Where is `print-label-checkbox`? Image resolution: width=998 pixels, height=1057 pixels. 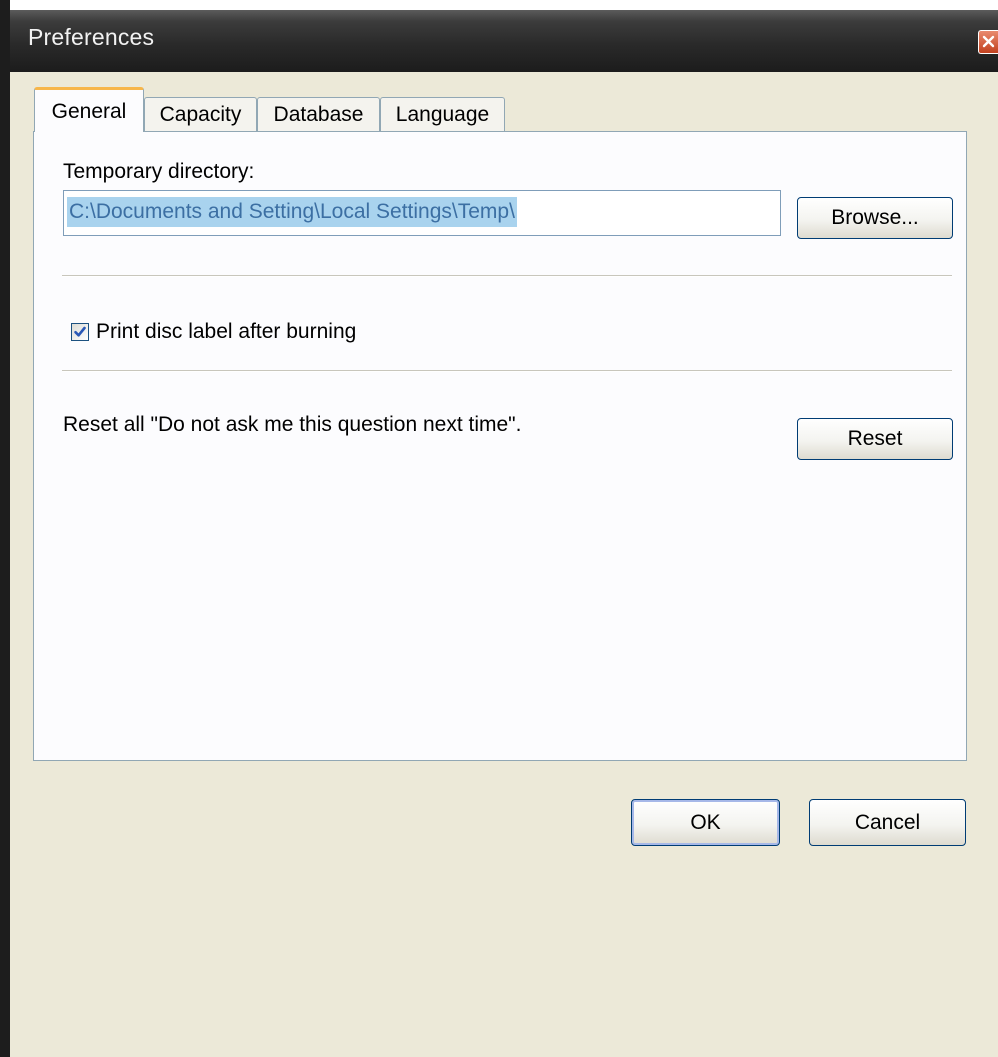
print-label-checkbox is located at coordinates (80, 332).